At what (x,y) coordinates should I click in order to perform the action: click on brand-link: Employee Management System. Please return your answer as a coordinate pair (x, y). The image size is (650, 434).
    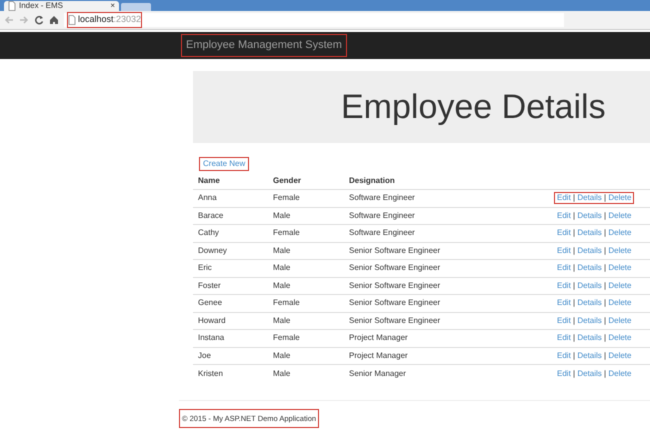
    Looking at the image, I should click on (264, 45).